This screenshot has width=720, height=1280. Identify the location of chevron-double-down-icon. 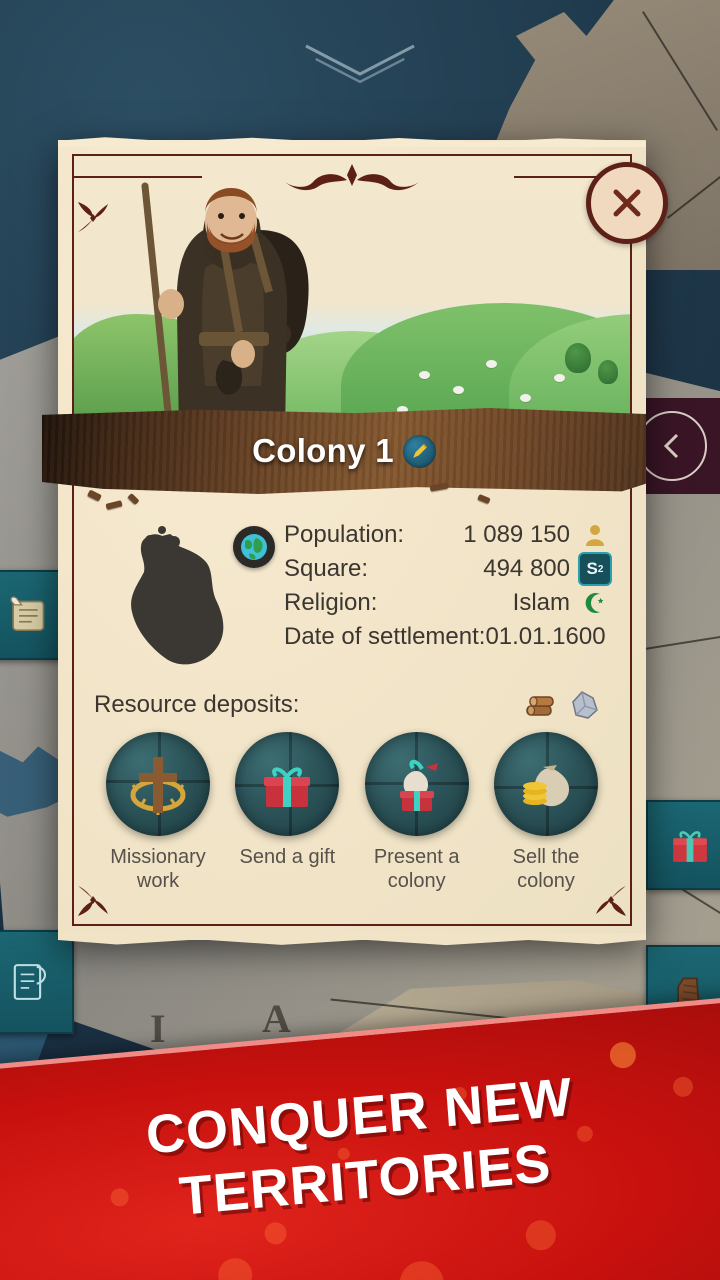
(360, 65).